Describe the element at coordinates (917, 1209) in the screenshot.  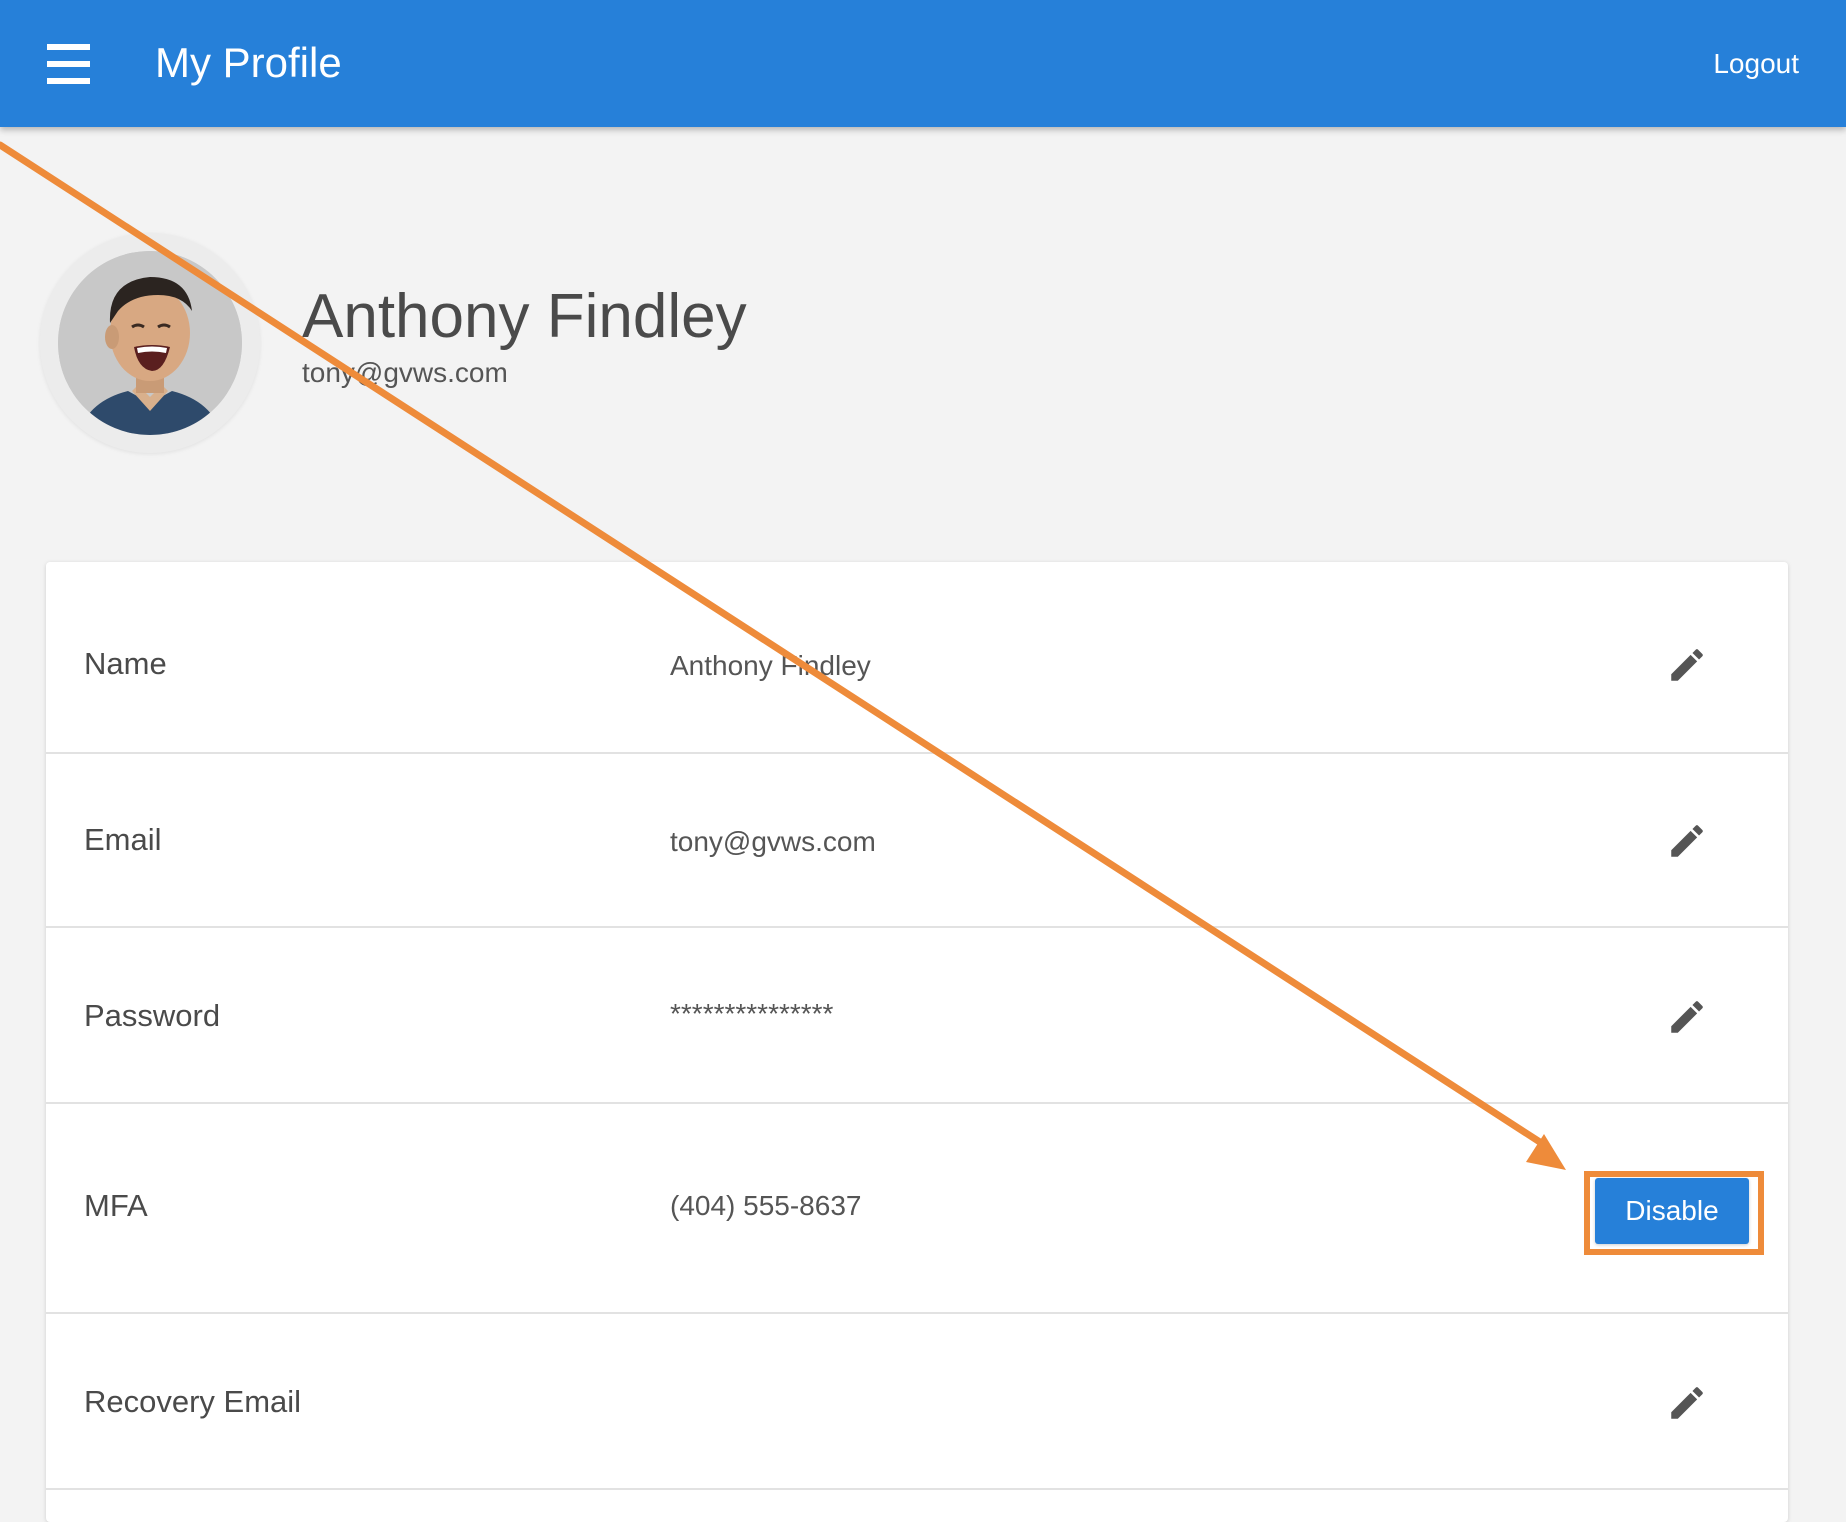
I see `mfa-row: MFA (404) 555-8637 Disable` at that location.